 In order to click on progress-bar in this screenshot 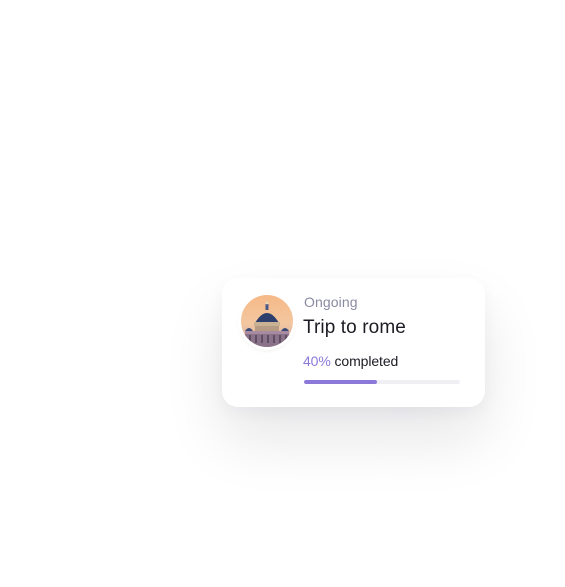, I will do `click(382, 382)`.